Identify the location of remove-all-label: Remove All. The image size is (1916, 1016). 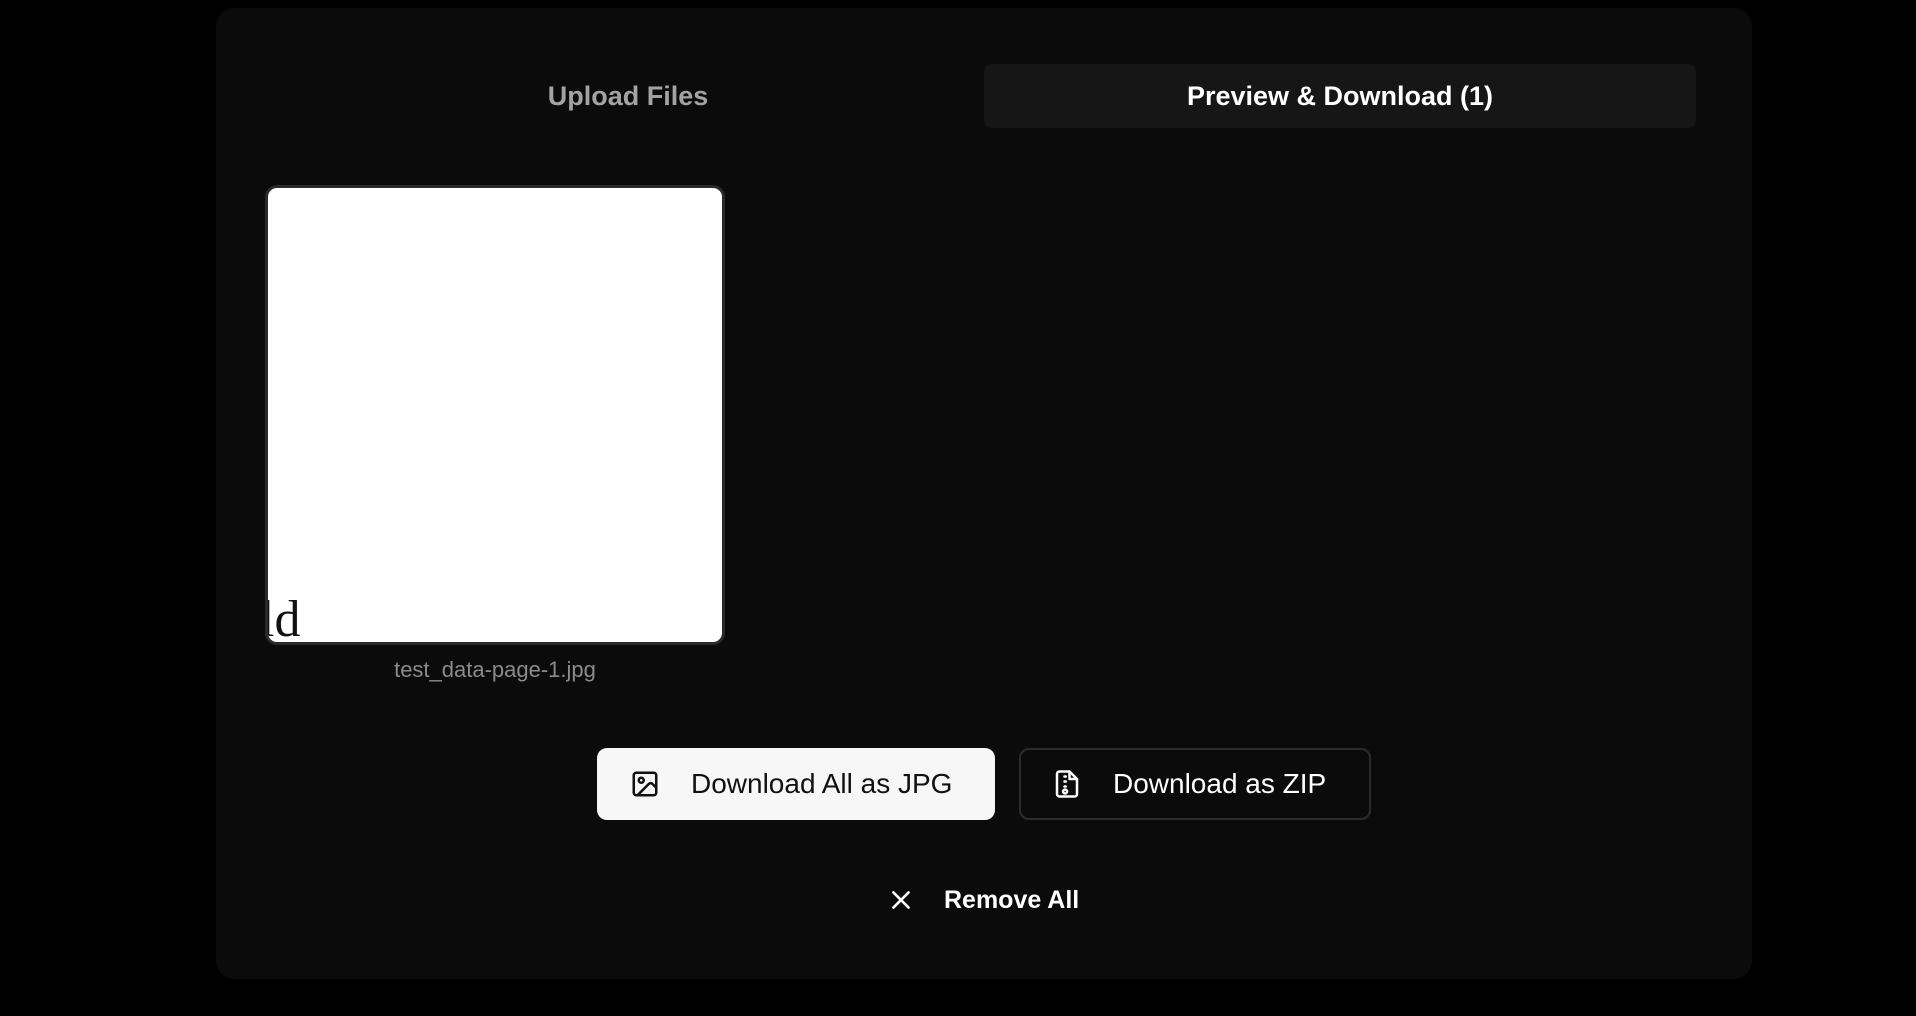
(1012, 899).